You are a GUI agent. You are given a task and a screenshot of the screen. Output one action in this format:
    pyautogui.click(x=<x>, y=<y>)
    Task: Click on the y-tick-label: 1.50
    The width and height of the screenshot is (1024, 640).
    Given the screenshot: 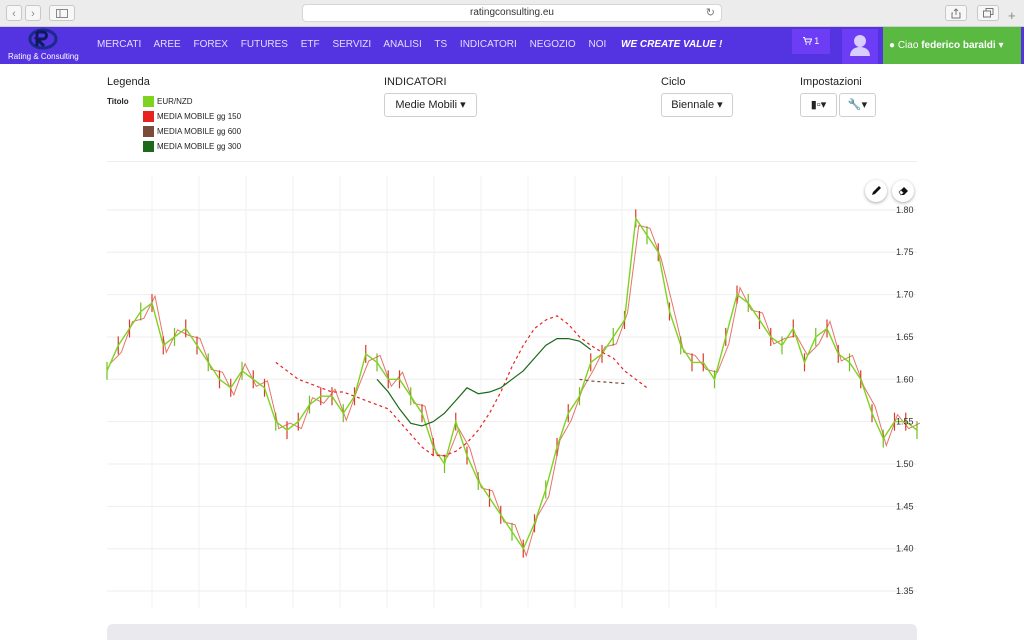 What is the action you would take?
    pyautogui.click(x=905, y=464)
    